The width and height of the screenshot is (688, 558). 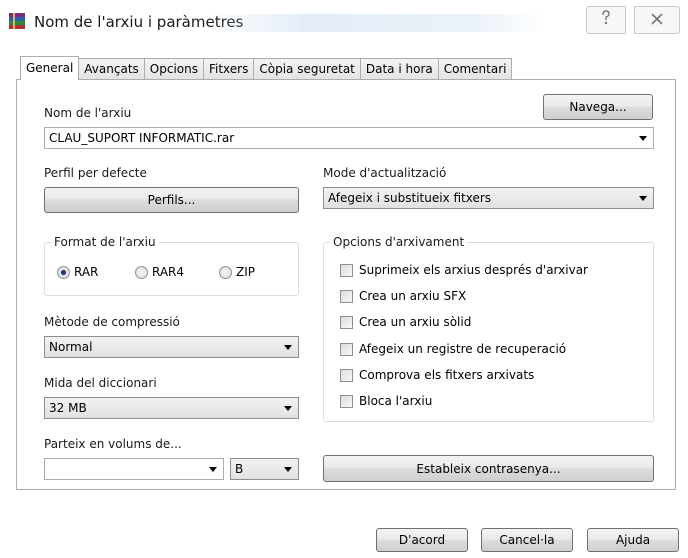 What do you see at coordinates (68, 408) in the screenshot?
I see `dictionary-value: 32 MB` at bounding box center [68, 408].